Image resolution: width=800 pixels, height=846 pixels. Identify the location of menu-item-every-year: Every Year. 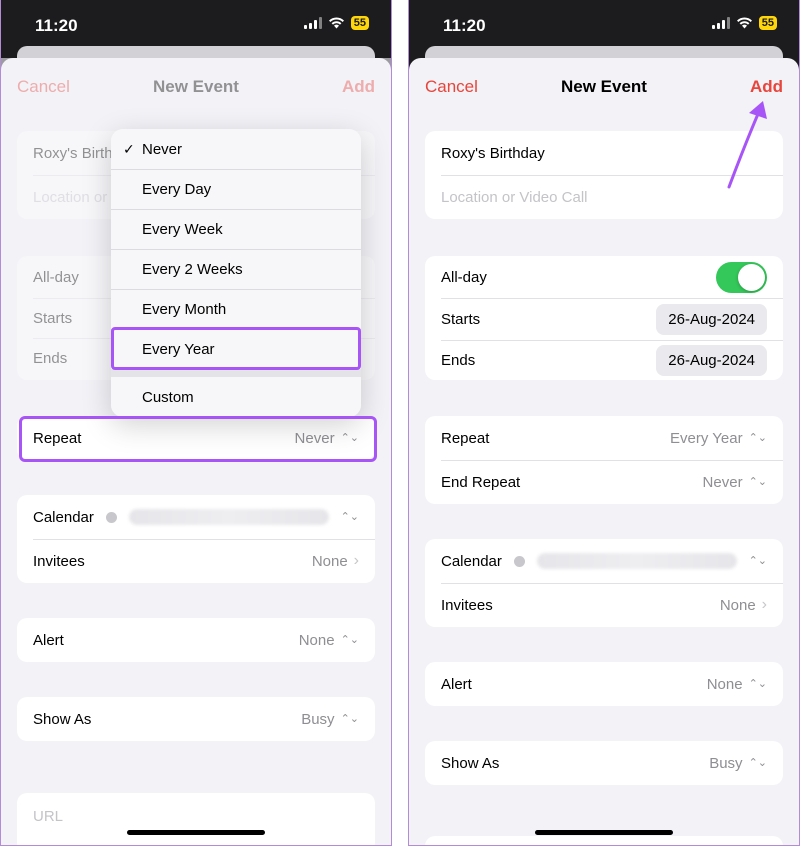
(236, 349).